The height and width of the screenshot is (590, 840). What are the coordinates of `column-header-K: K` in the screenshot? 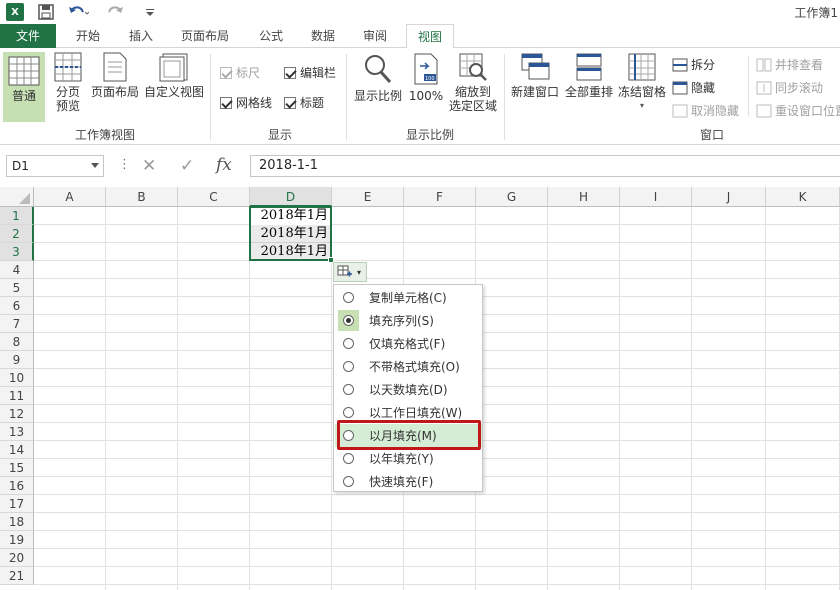 It's located at (803, 197).